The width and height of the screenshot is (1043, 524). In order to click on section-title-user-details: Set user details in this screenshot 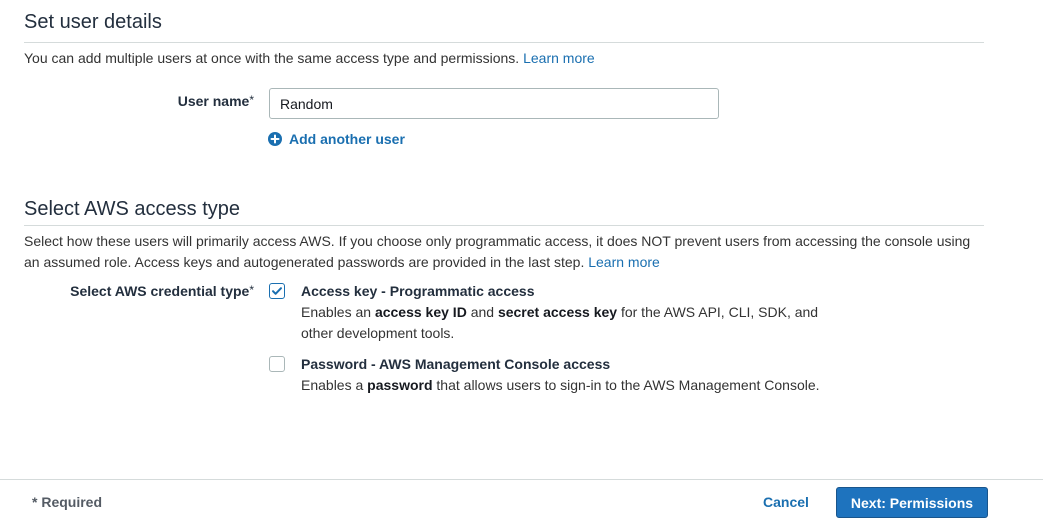, I will do `click(93, 22)`.